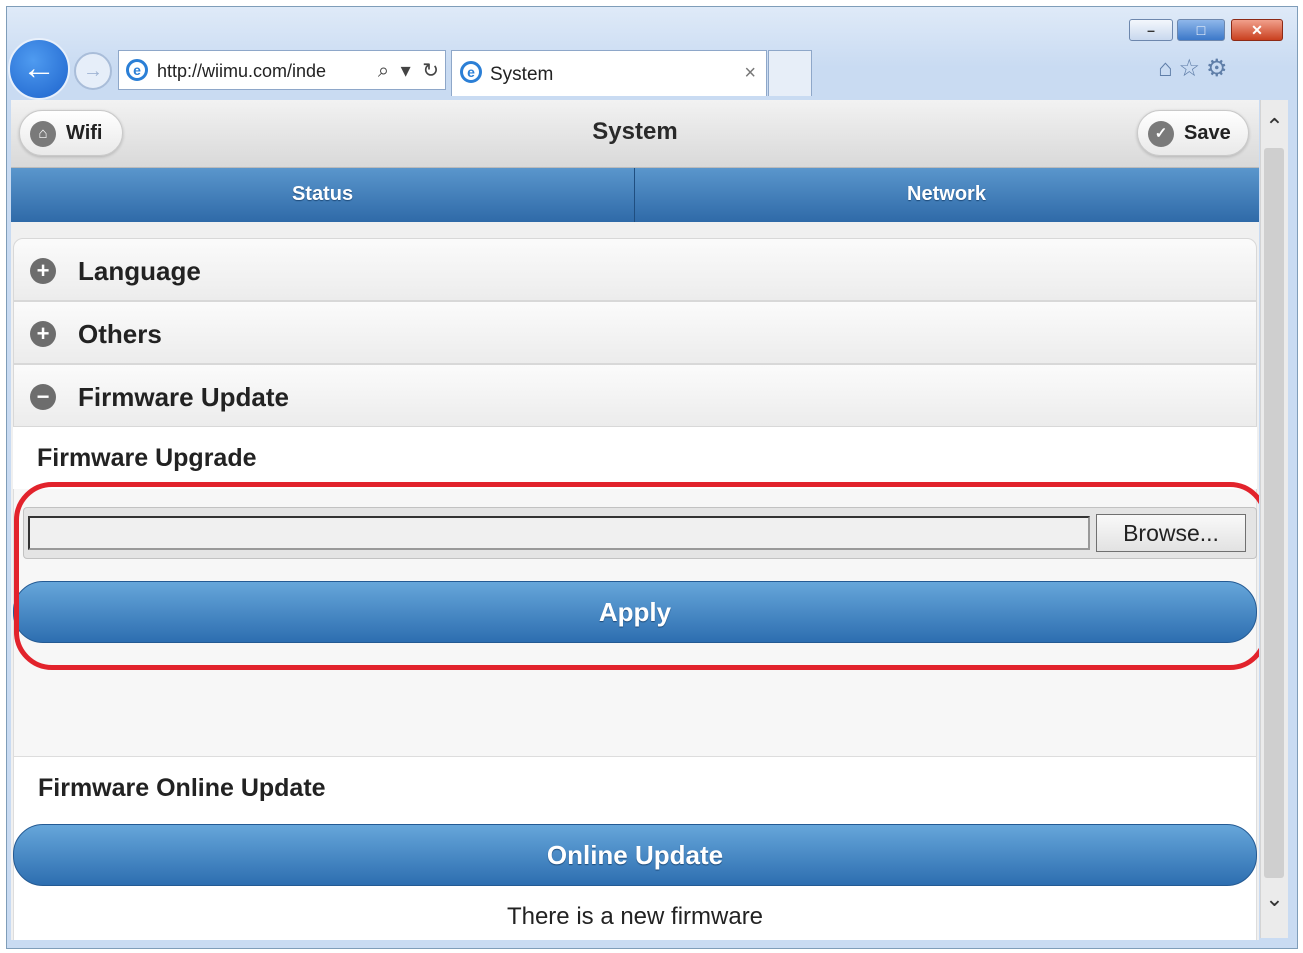 The width and height of the screenshot is (1303, 953). What do you see at coordinates (1151, 30) in the screenshot?
I see `minimize-button: –` at bounding box center [1151, 30].